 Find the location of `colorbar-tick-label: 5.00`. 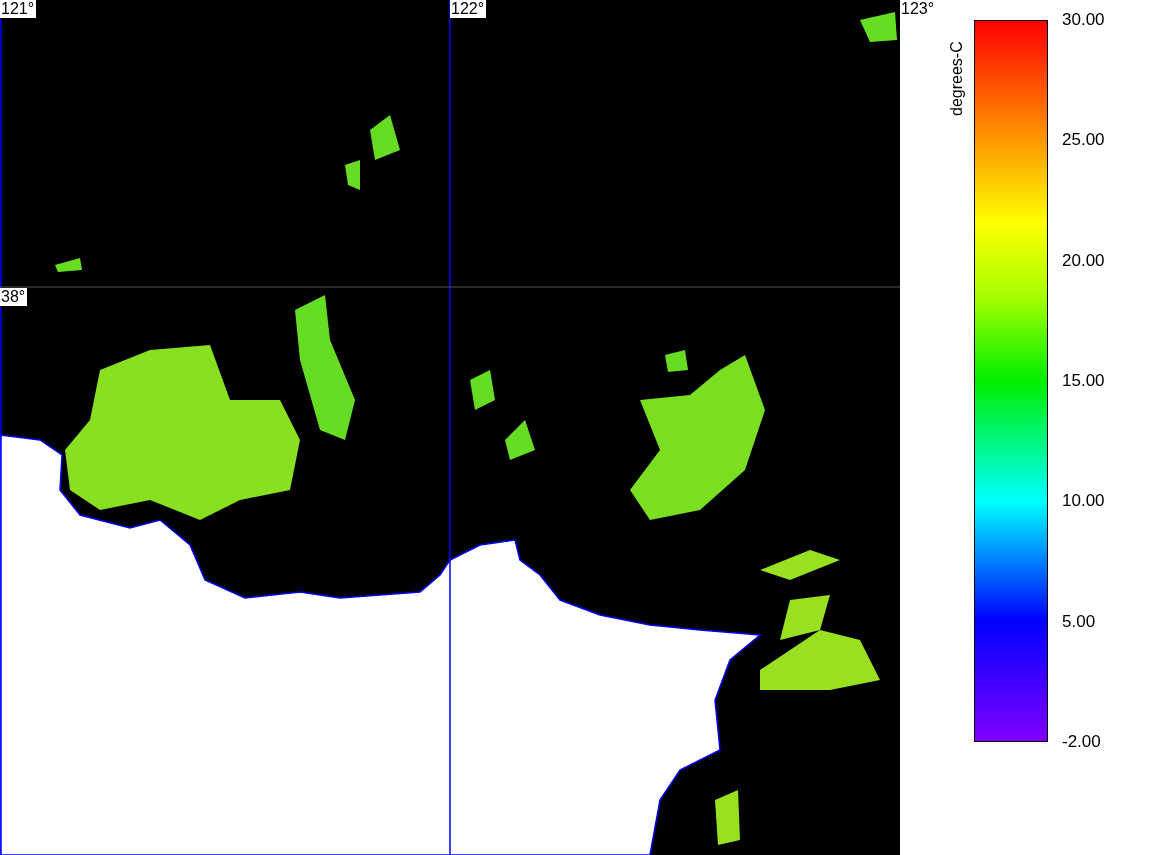

colorbar-tick-label: 5.00 is located at coordinates (1079, 621).